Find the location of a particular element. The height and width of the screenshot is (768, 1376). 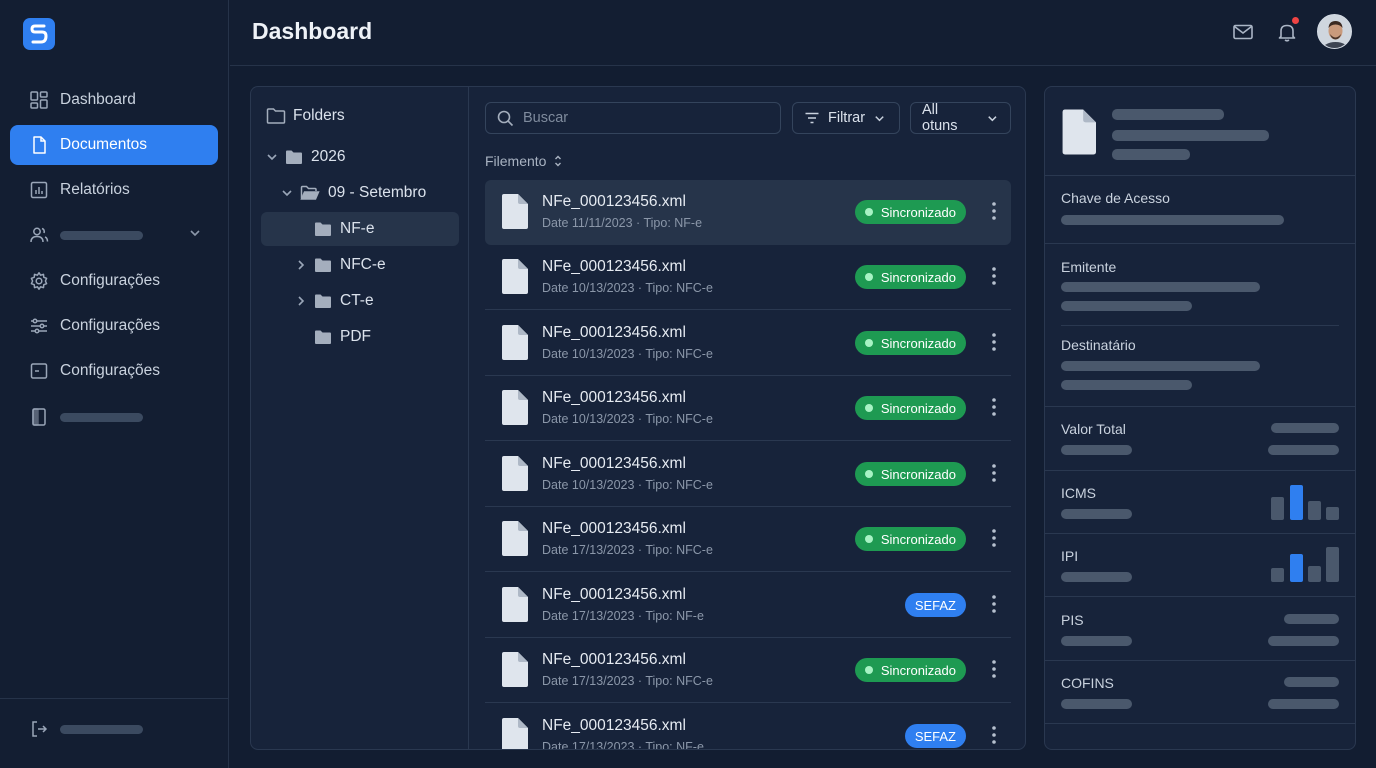

terminal-icon is located at coordinates (39, 371).